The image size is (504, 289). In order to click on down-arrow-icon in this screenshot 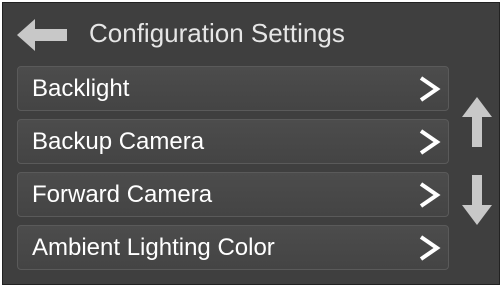, I will do `click(477, 200)`.